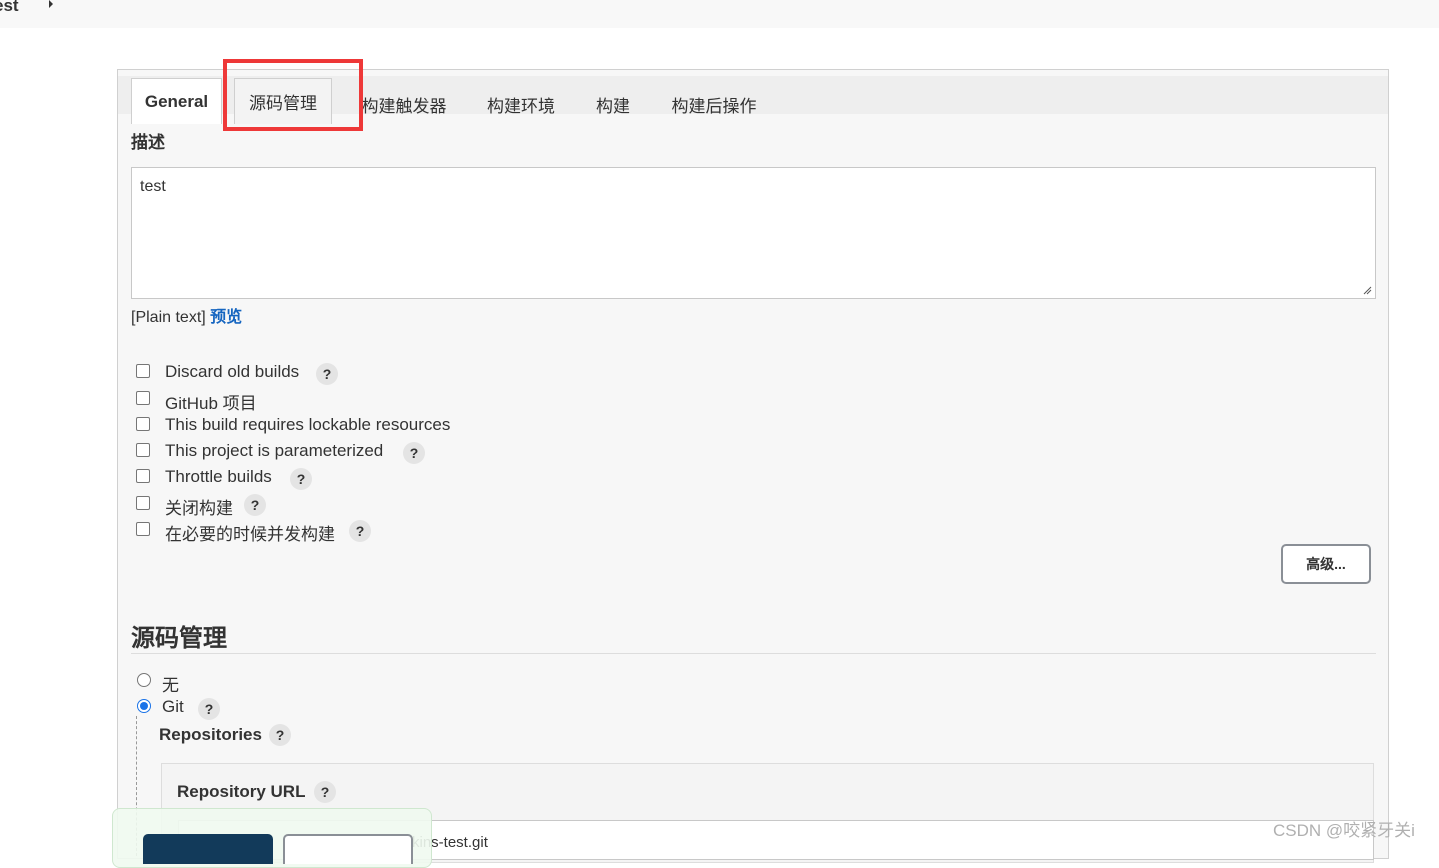 This screenshot has width=1439, height=868. Describe the element at coordinates (144, 706) in the screenshot. I see `radio-scm-git` at that location.